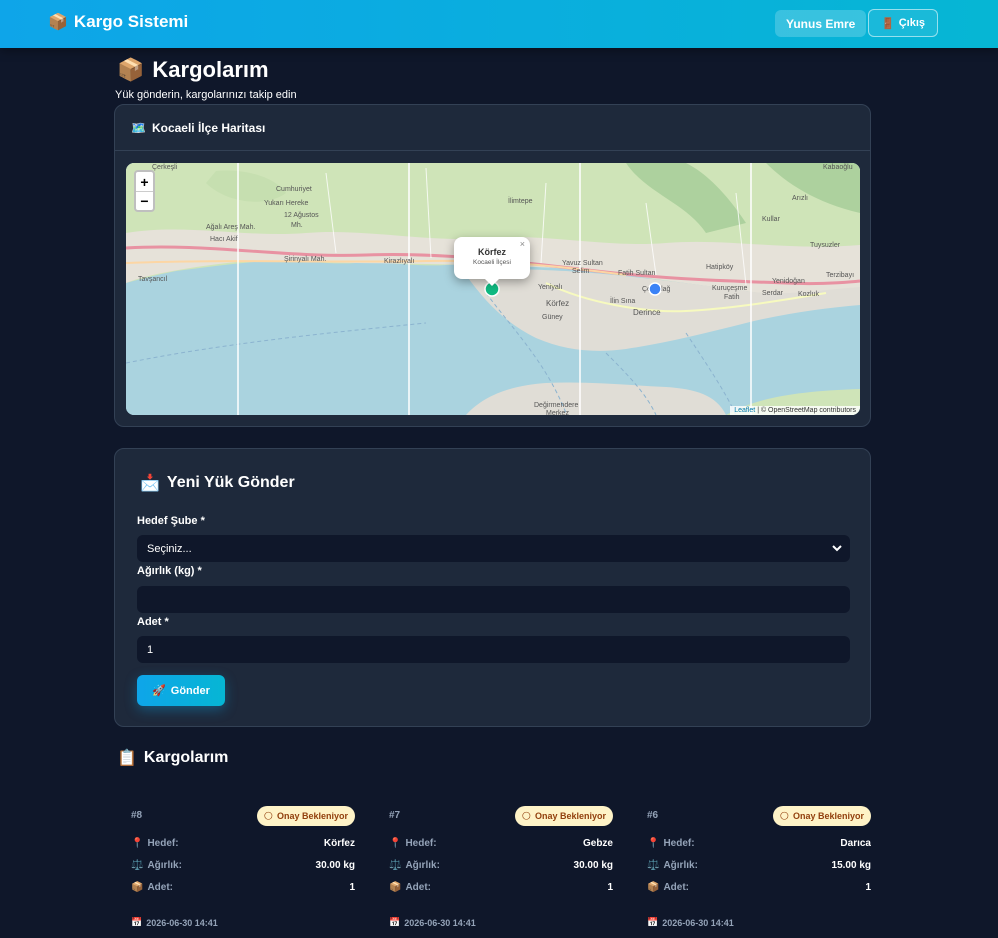 This screenshot has width=998, height=938. I want to click on brand-link: 📦 Kargo Sistemi, so click(118, 22).